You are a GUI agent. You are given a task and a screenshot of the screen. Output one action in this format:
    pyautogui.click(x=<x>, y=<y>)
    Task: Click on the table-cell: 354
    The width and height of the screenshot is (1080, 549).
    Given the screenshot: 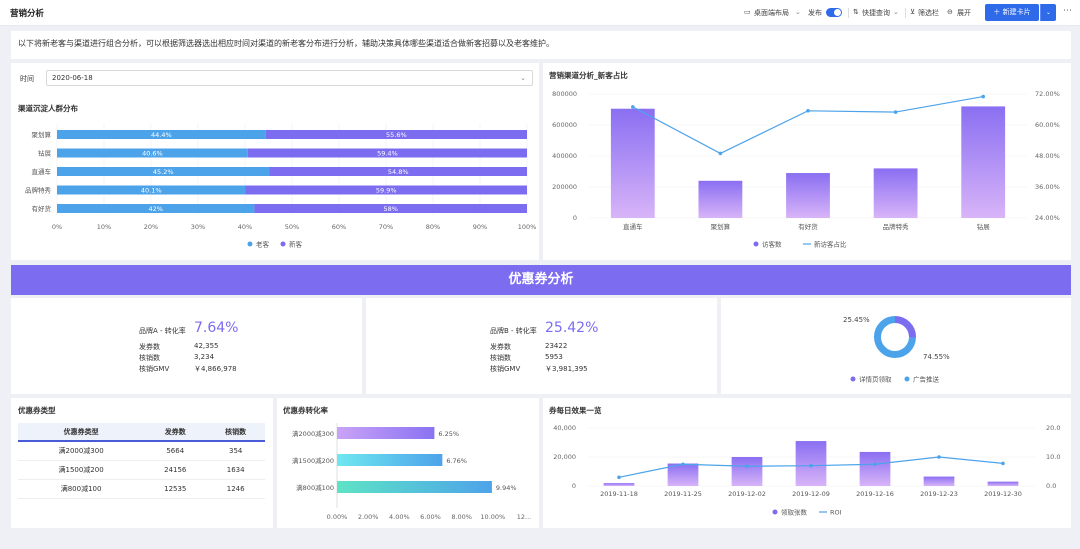 What is the action you would take?
    pyautogui.click(x=235, y=451)
    